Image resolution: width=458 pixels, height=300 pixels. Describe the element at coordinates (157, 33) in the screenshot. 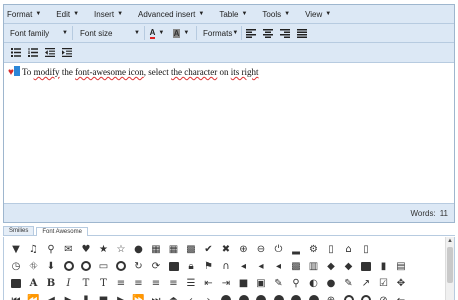

I see `text-color-button: A ▼` at that location.